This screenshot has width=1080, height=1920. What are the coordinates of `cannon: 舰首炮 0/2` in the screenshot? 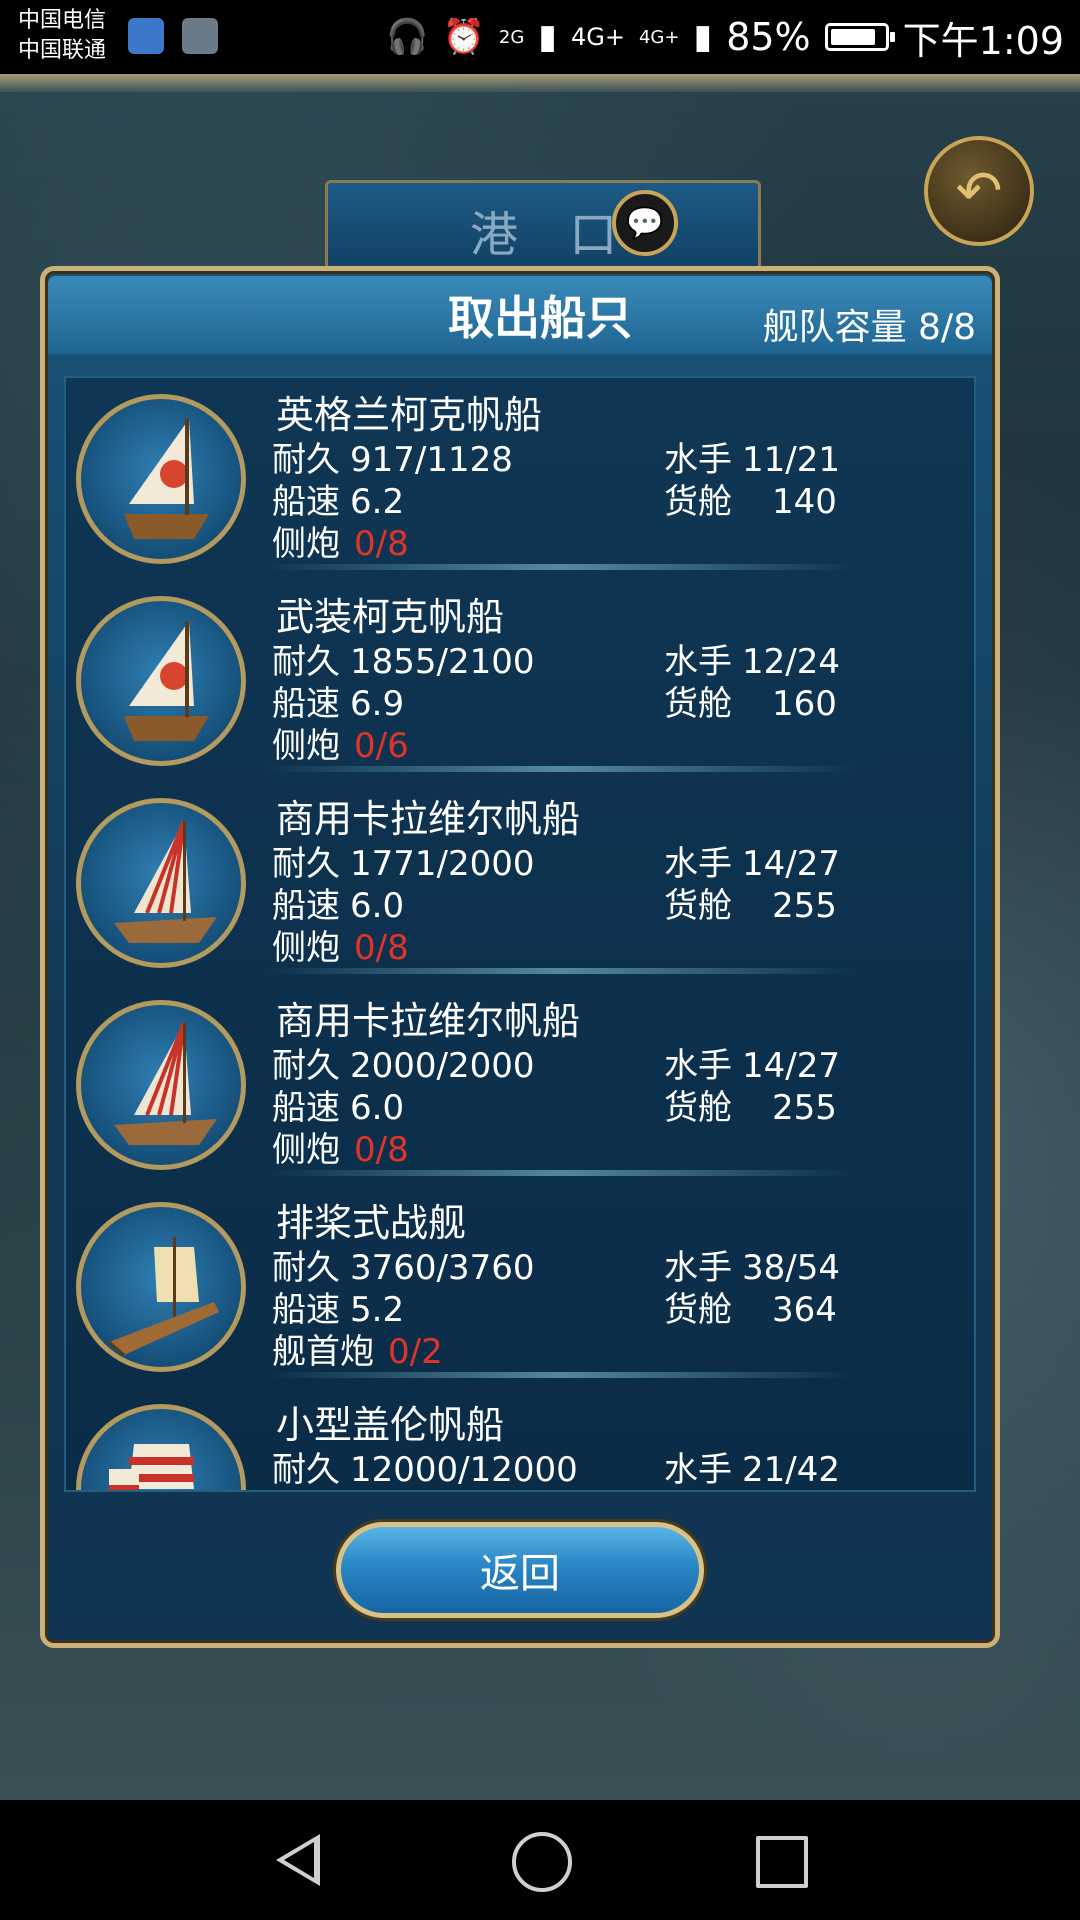 It's located at (357, 1348).